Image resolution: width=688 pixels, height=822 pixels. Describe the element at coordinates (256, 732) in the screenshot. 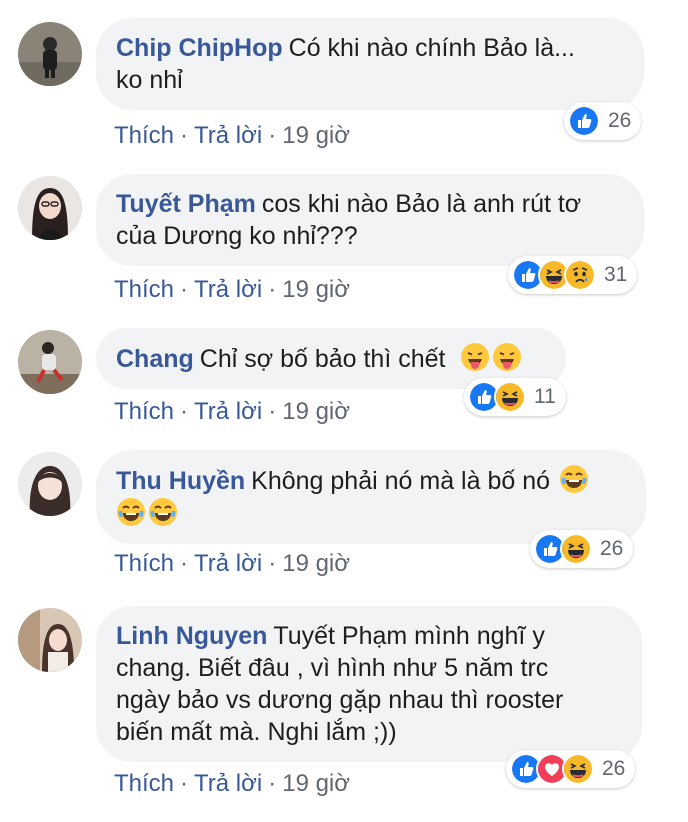

I see `comment-text: biến mất mà. Nghi lắm ;))` at that location.